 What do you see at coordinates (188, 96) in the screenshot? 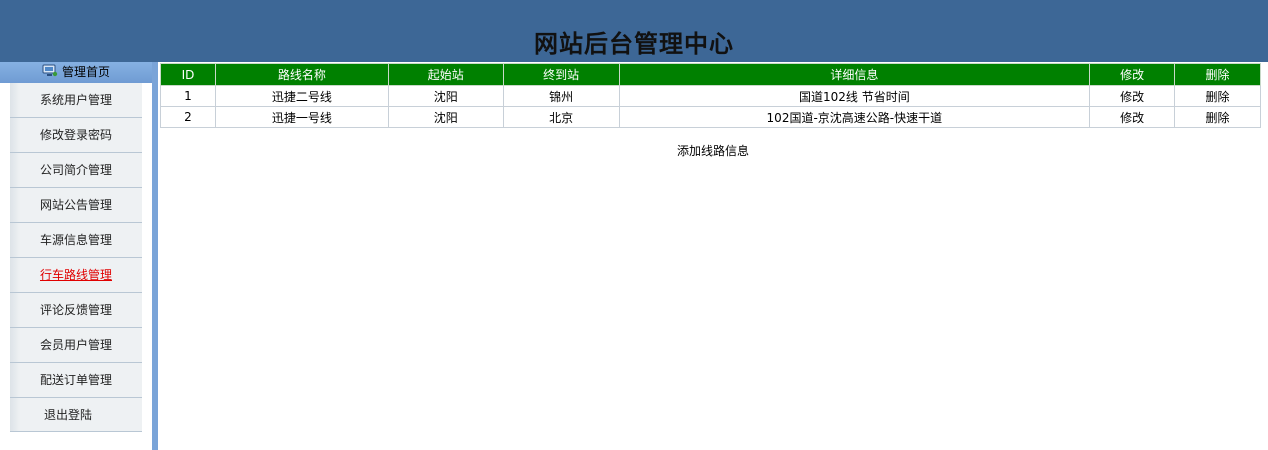
I see `cell-id: 1` at bounding box center [188, 96].